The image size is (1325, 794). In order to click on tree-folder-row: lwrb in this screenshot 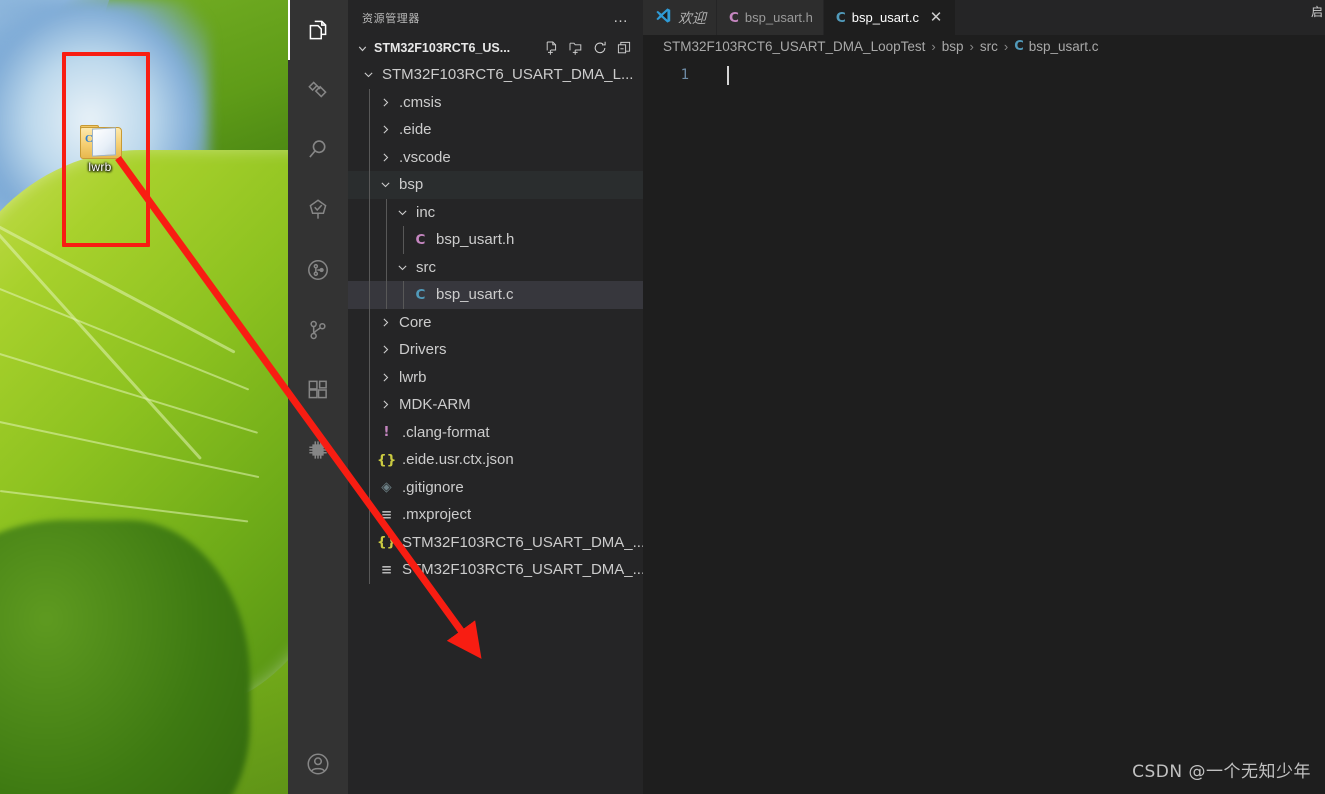, I will do `click(495, 377)`.